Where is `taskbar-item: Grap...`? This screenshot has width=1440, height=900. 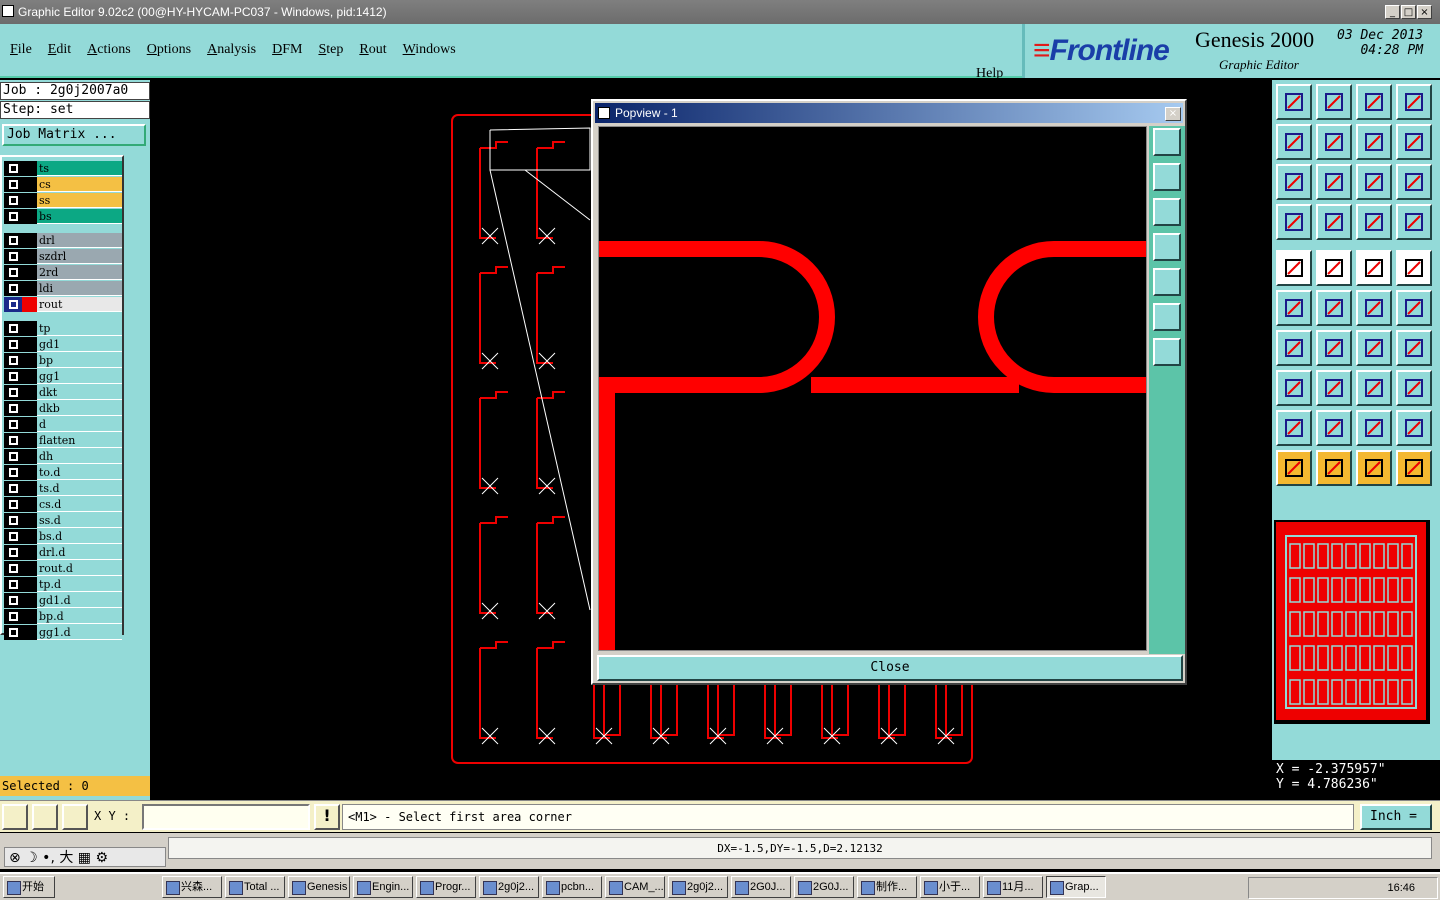 taskbar-item: Grap... is located at coordinates (1076, 887).